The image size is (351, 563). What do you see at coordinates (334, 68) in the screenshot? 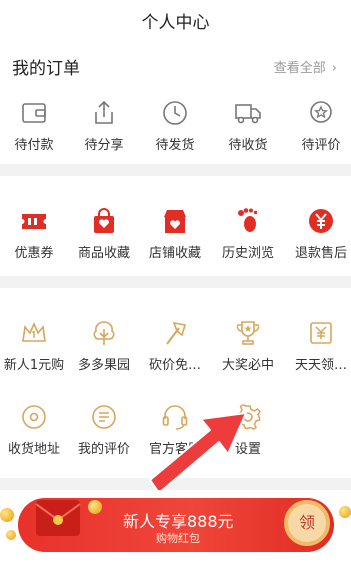
I see `chevron-right-icon: ›` at bounding box center [334, 68].